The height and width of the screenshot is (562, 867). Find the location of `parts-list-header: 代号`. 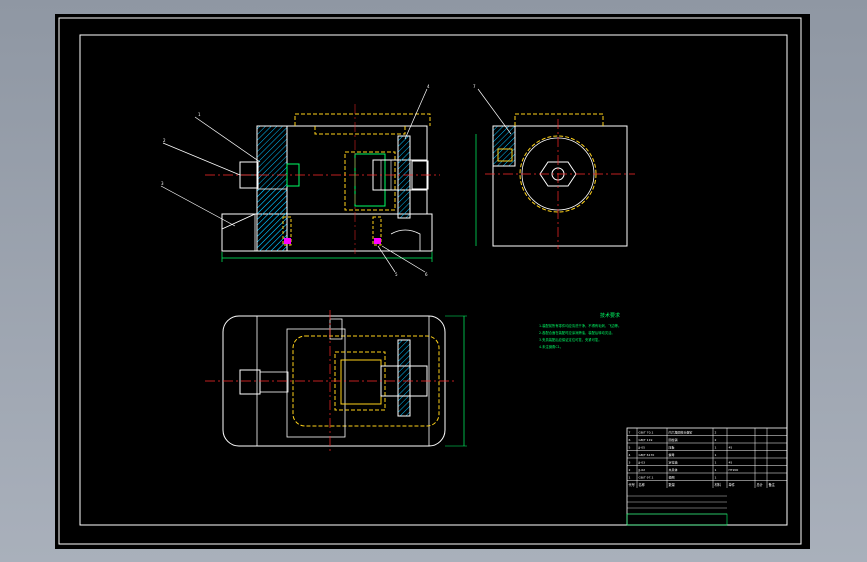

parts-list-header: 代号 is located at coordinates (632, 484).